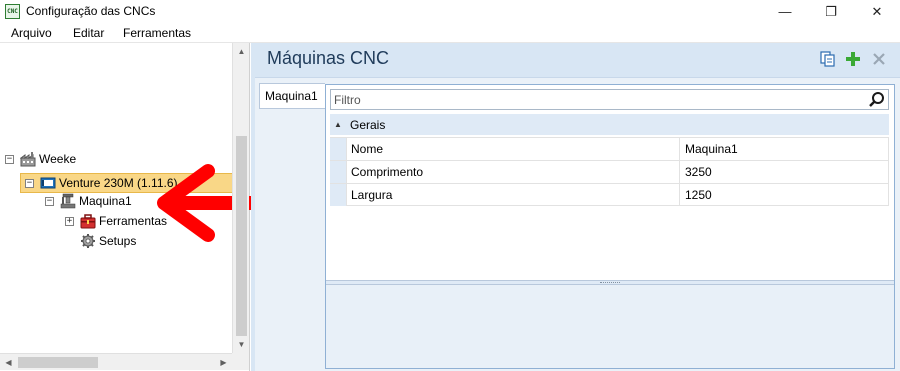 This screenshot has width=900, height=371. I want to click on tree-vertical-scrollbar: ▲ ▼, so click(240, 198).